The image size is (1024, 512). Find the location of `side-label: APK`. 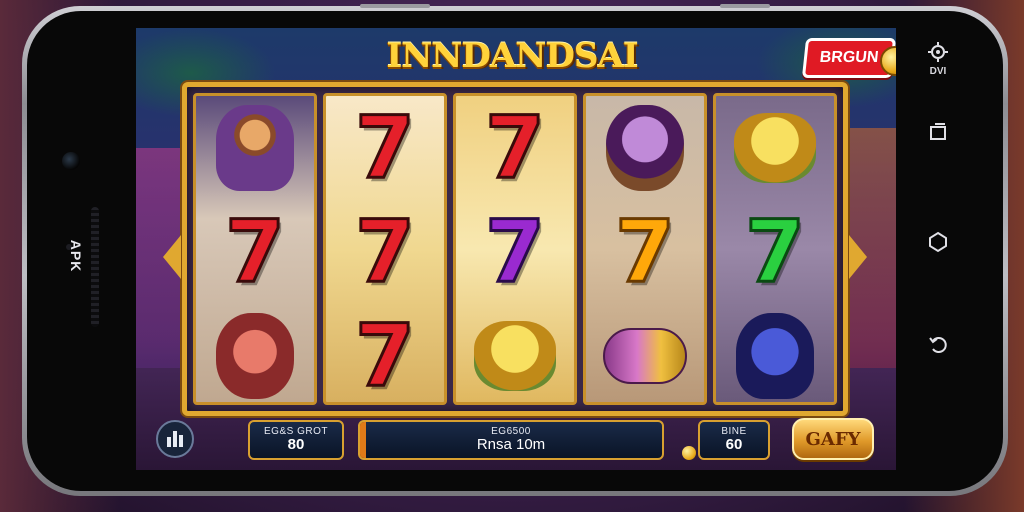

side-label: APK is located at coordinates (76, 256).